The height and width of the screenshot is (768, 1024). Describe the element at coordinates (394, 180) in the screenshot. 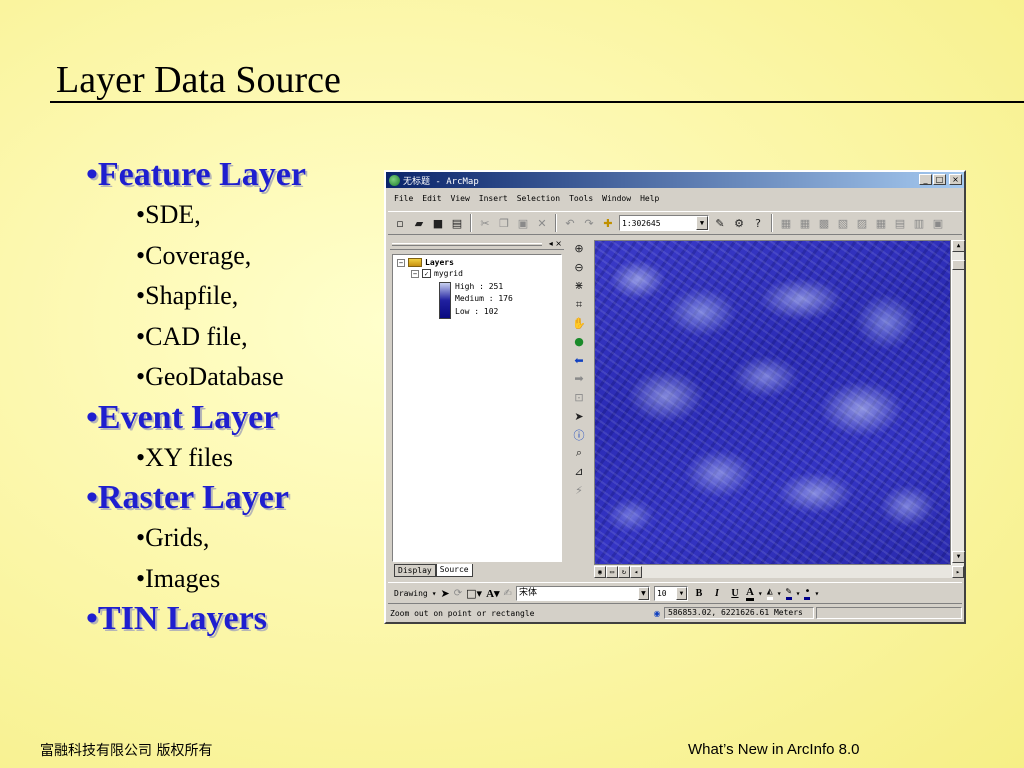

I see `globe-icon` at that location.